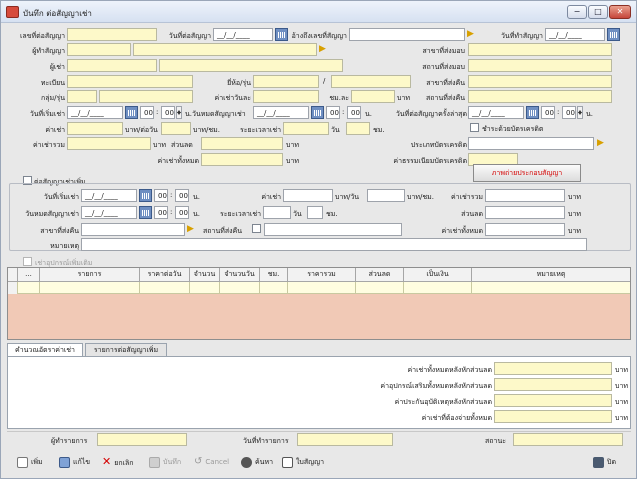  I want to click on grid-col-price-per-day: ราคาต่อวัน, so click(165, 275).